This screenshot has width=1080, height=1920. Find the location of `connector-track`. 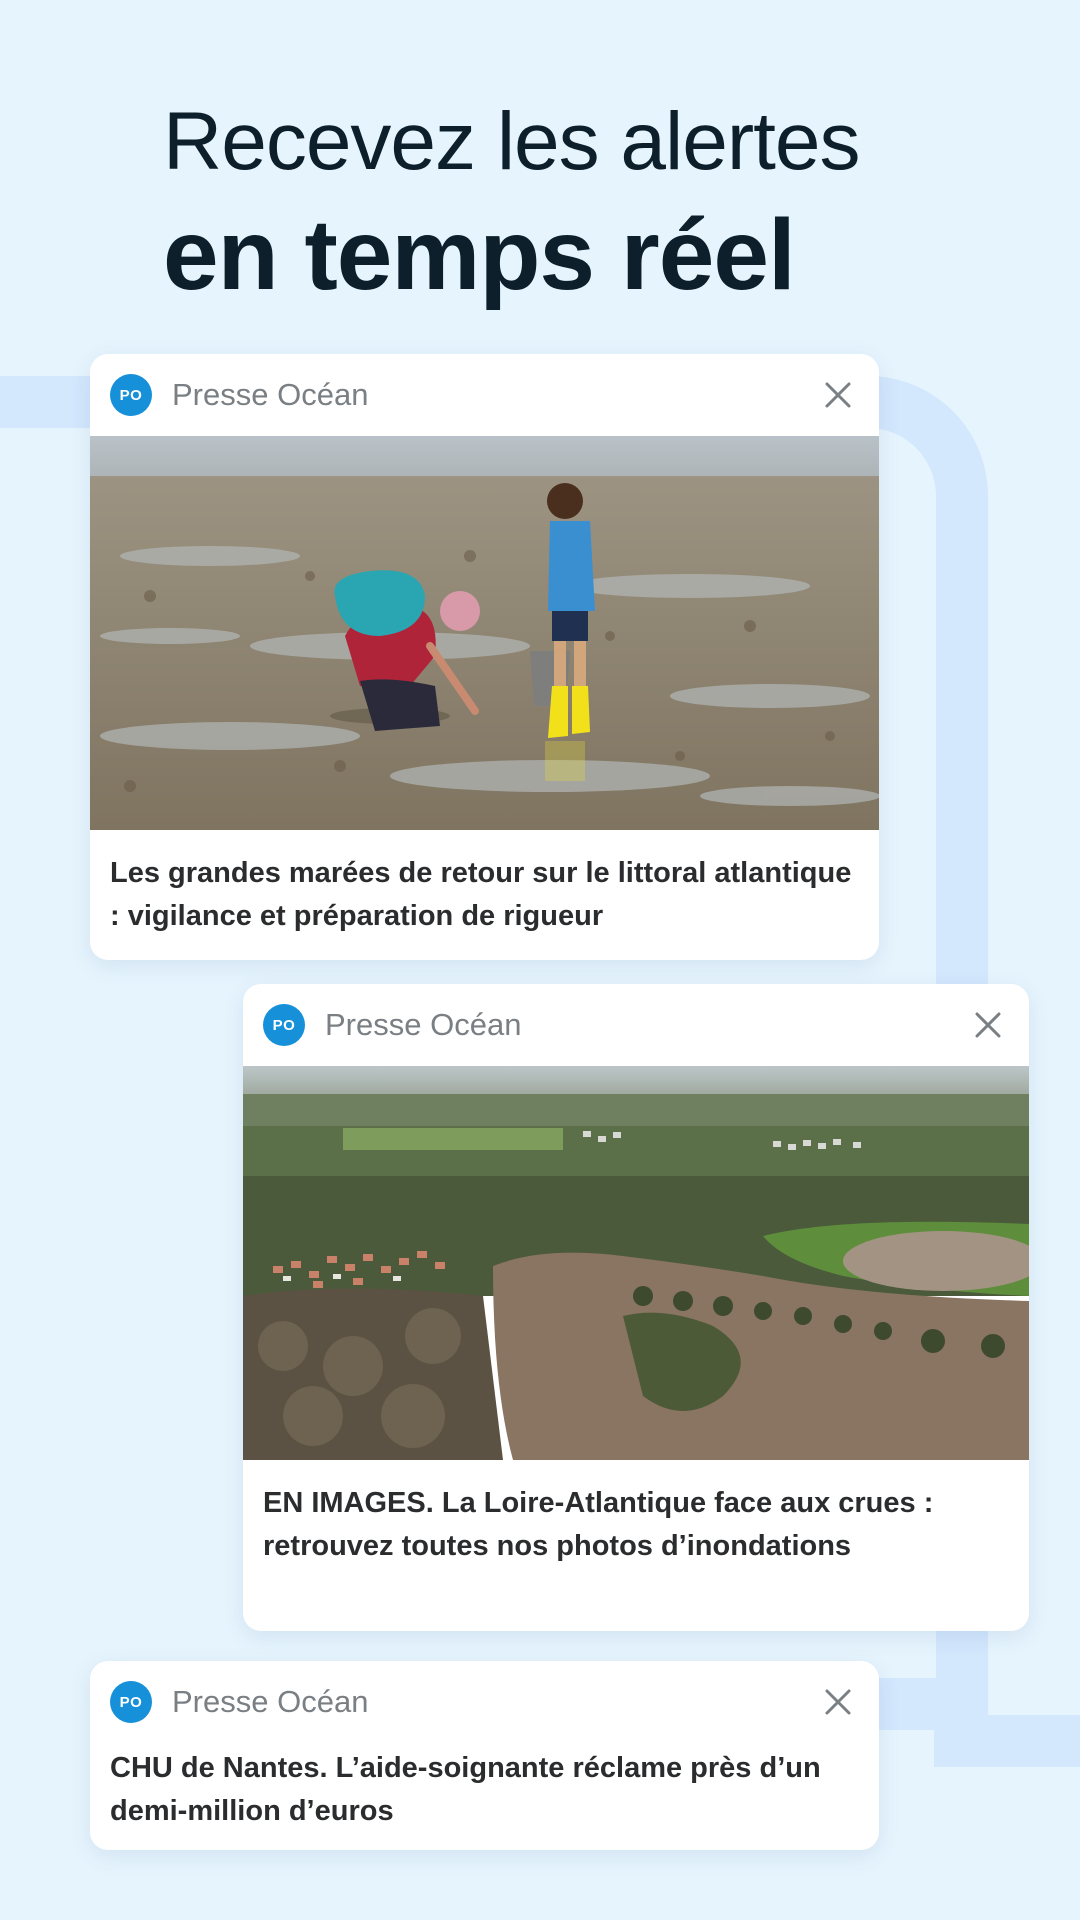

connector-track is located at coordinates (1007, 1741).